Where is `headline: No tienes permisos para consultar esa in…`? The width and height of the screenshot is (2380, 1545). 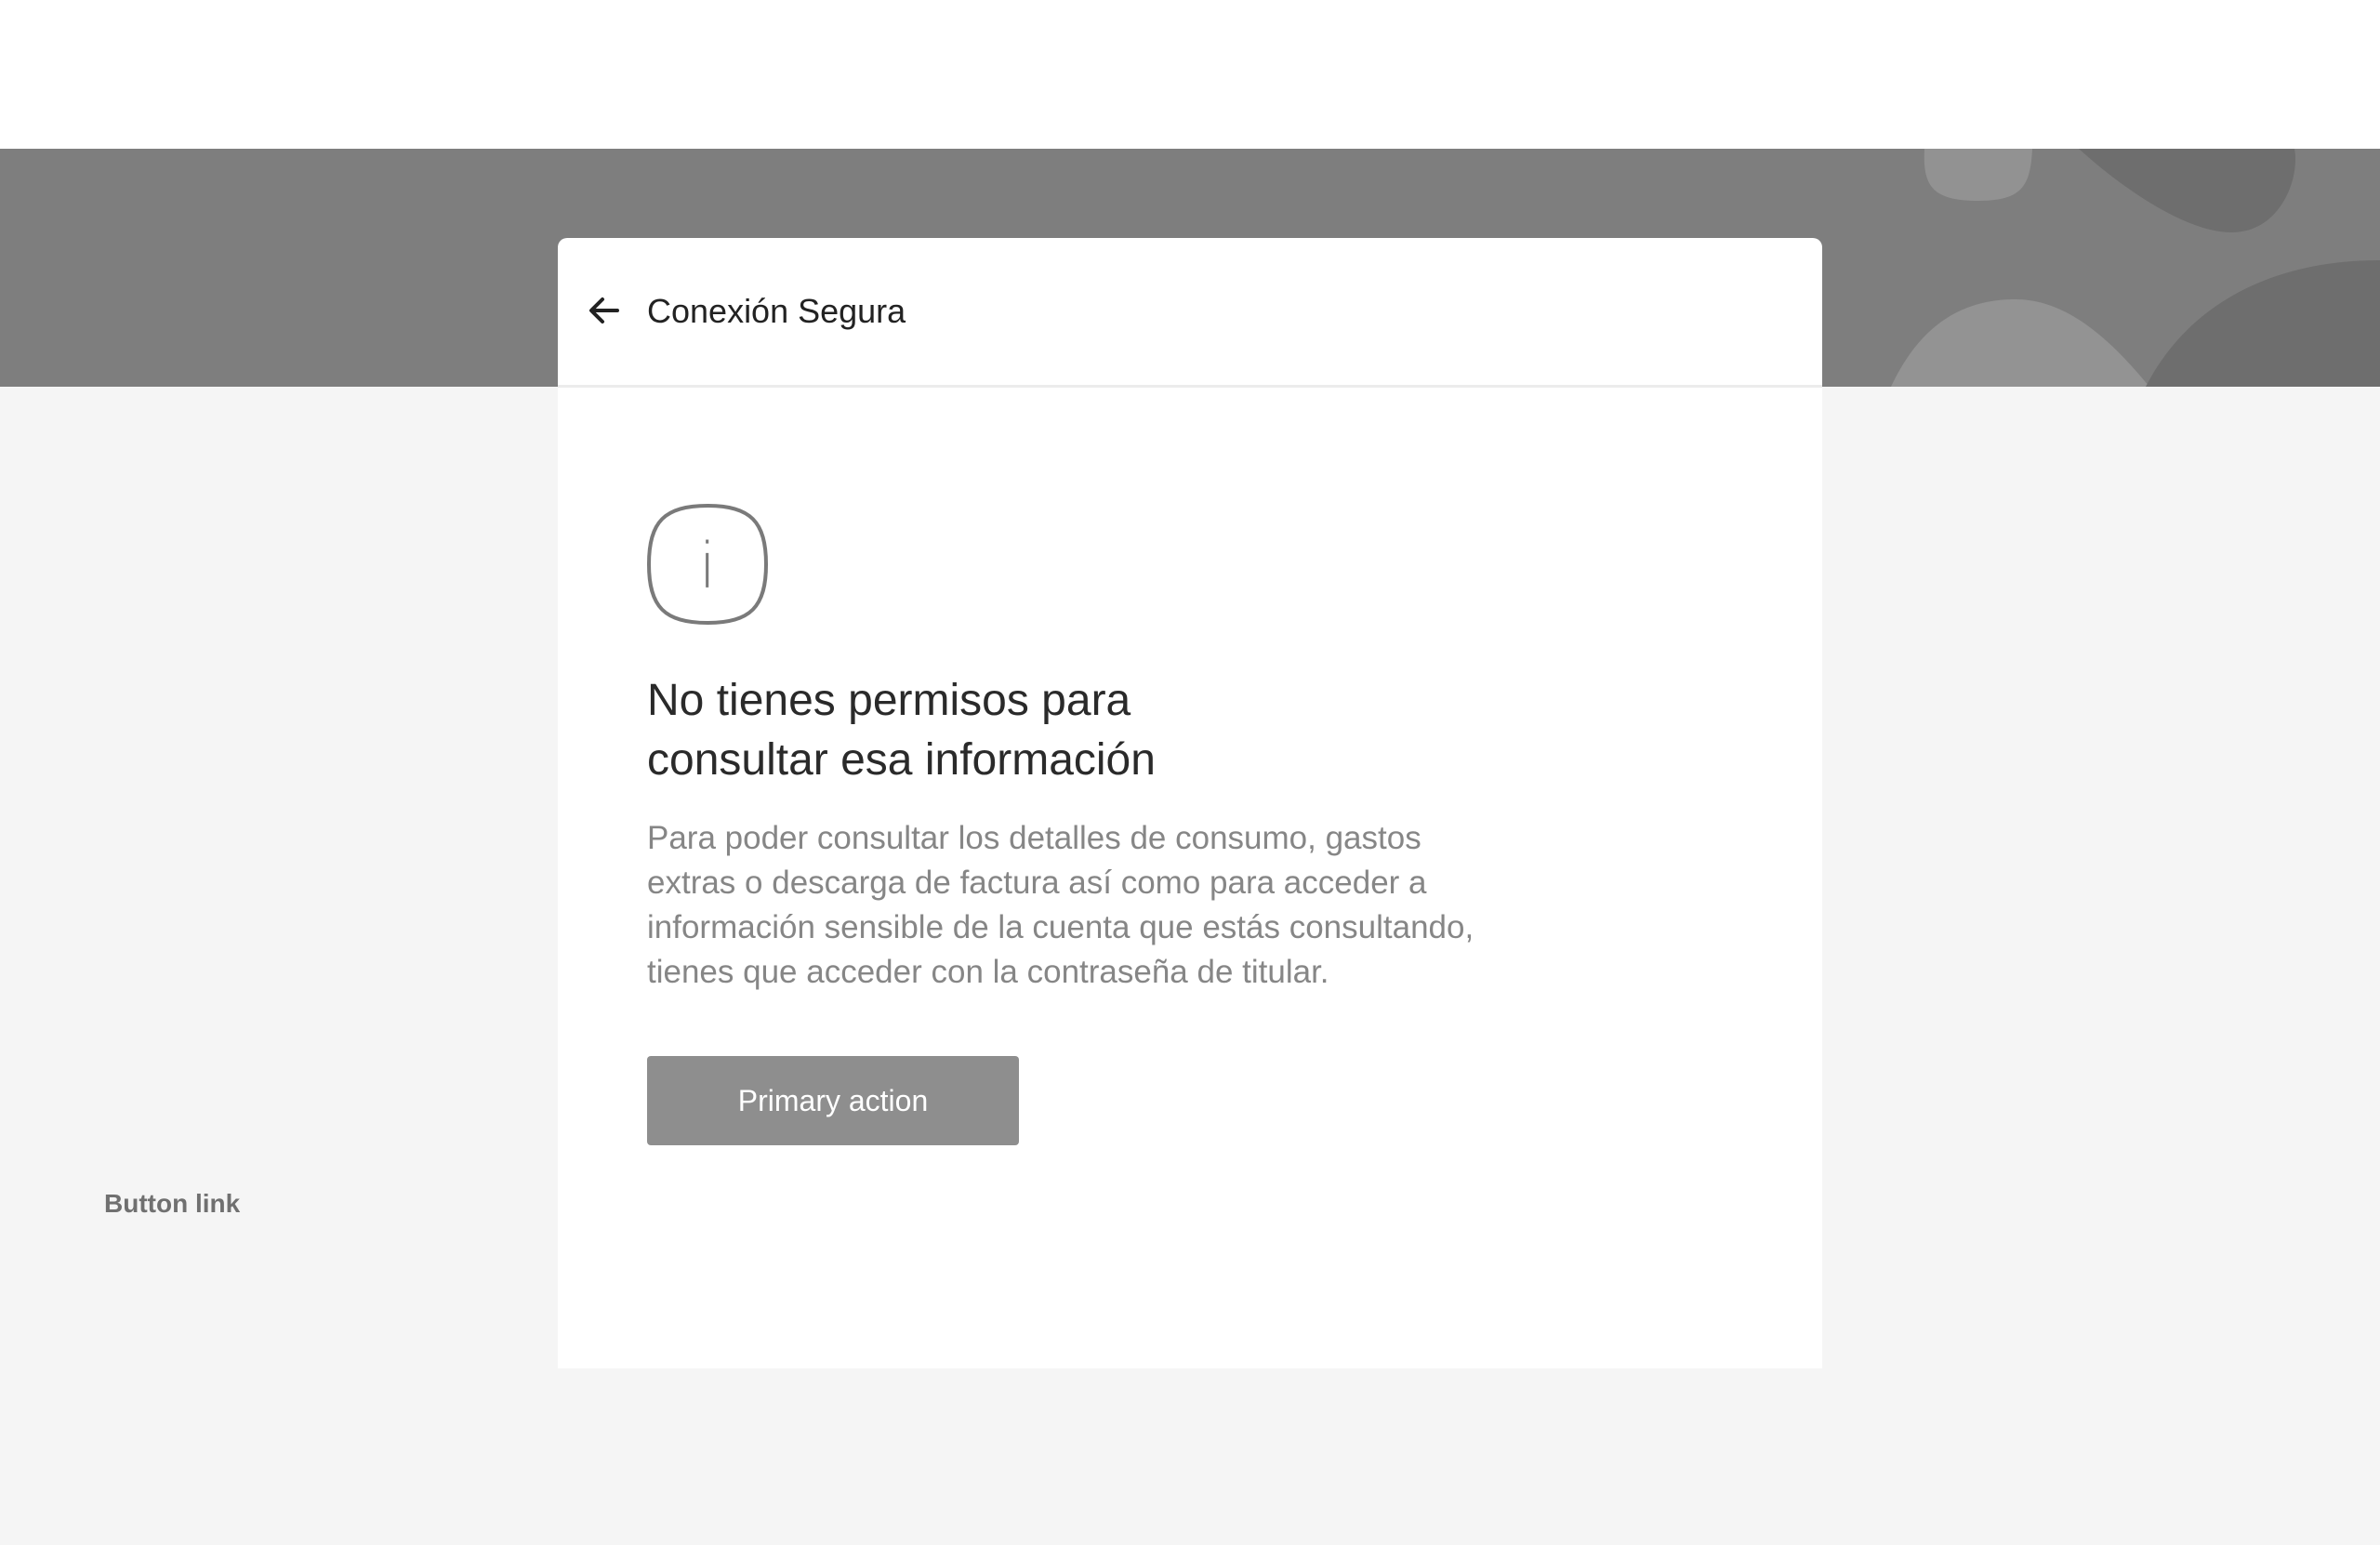
headline: No tienes permisos para consultar esa in… is located at coordinates (1065, 730).